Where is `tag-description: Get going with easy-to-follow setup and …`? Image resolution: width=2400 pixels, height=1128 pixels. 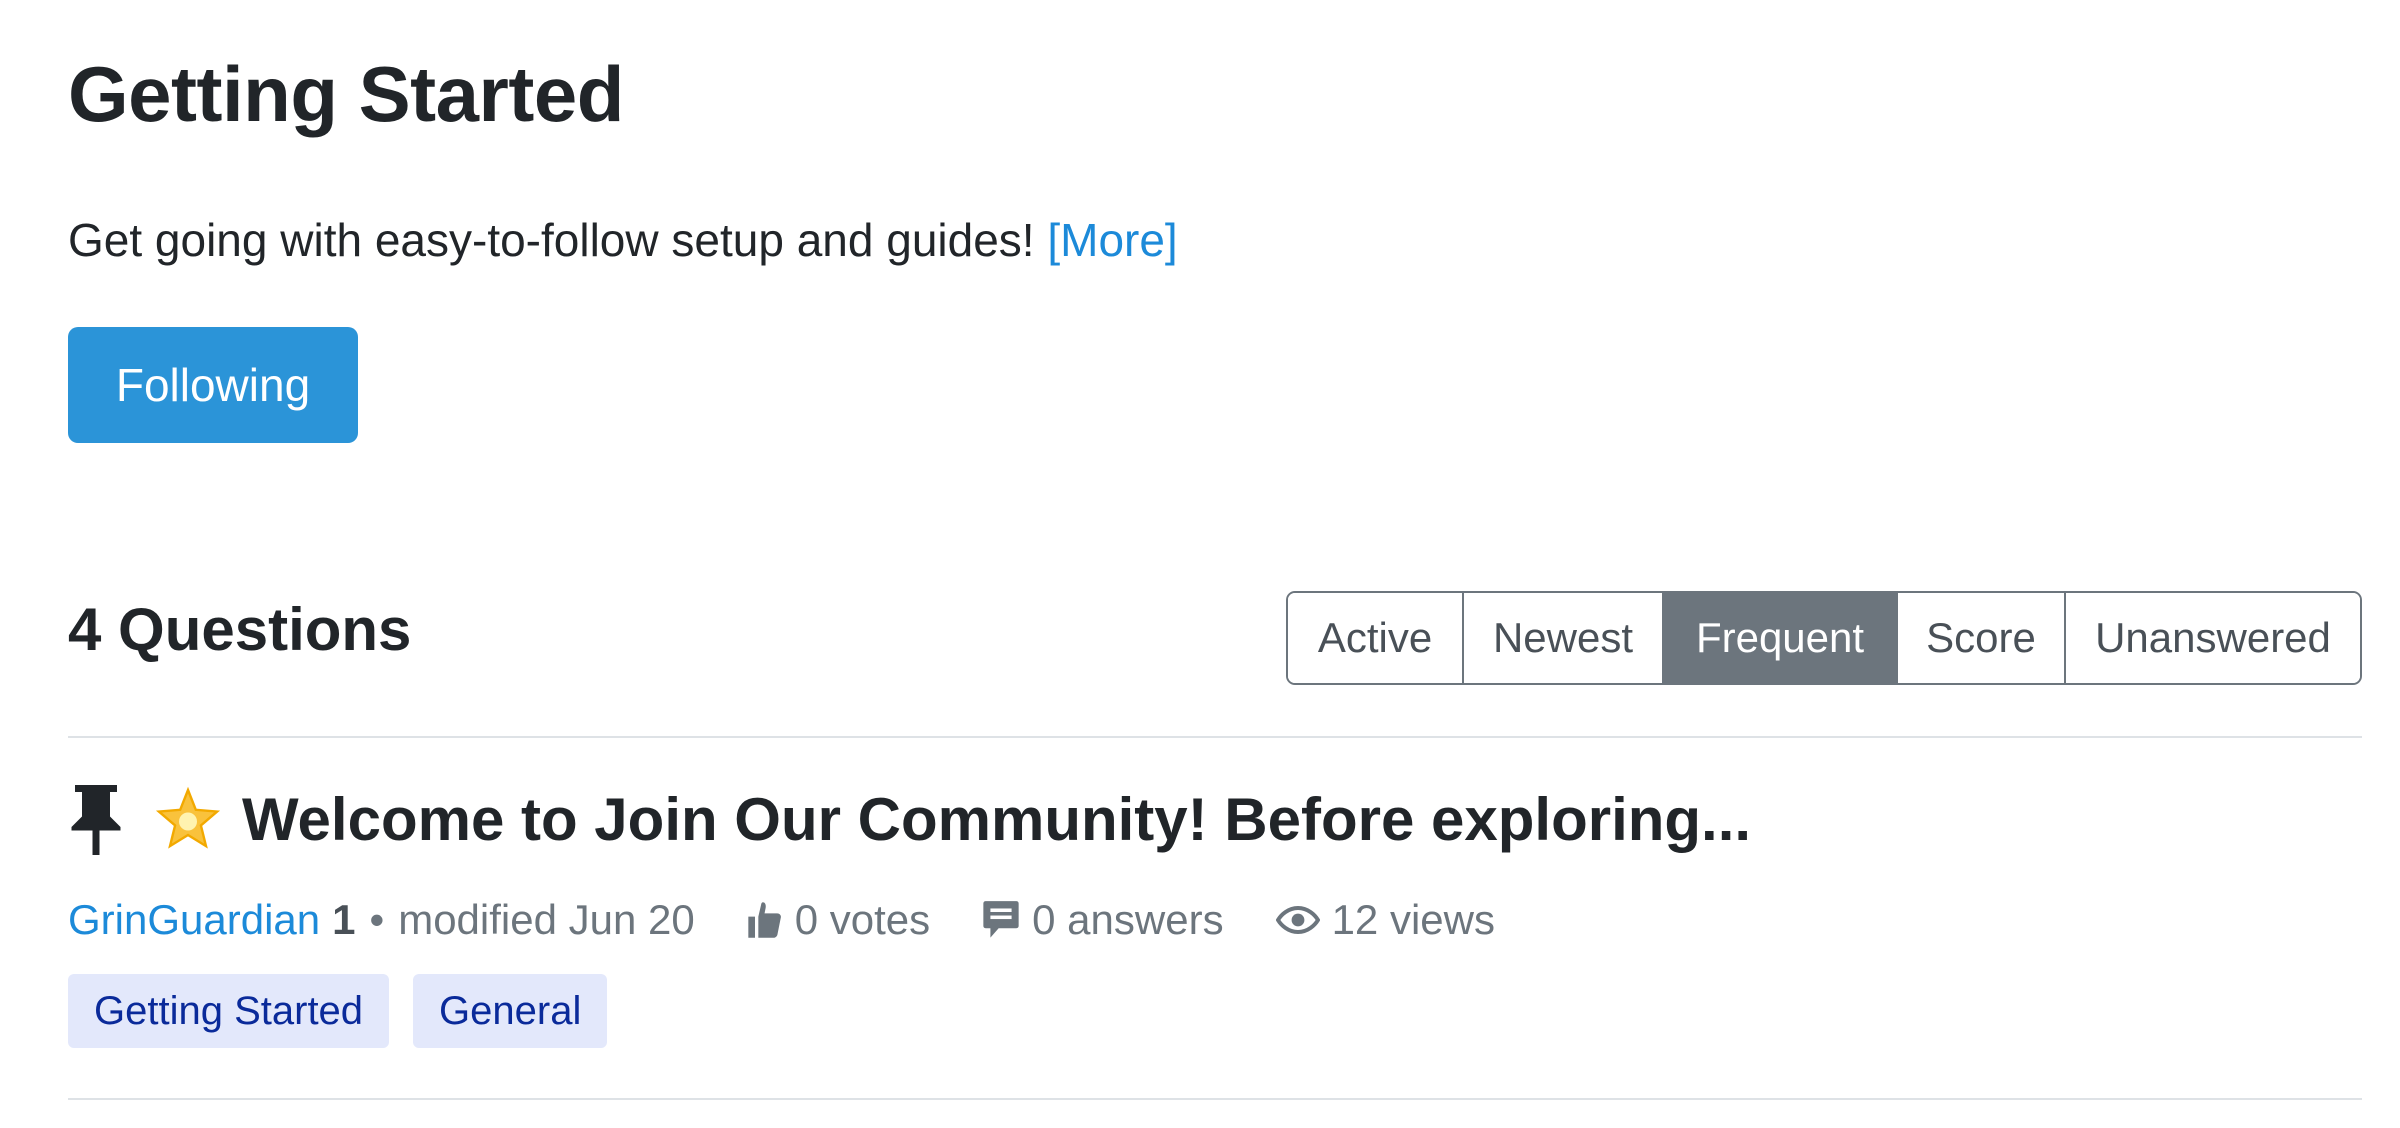
tag-description: Get going with easy-to-follow setup and … is located at coordinates (623, 240).